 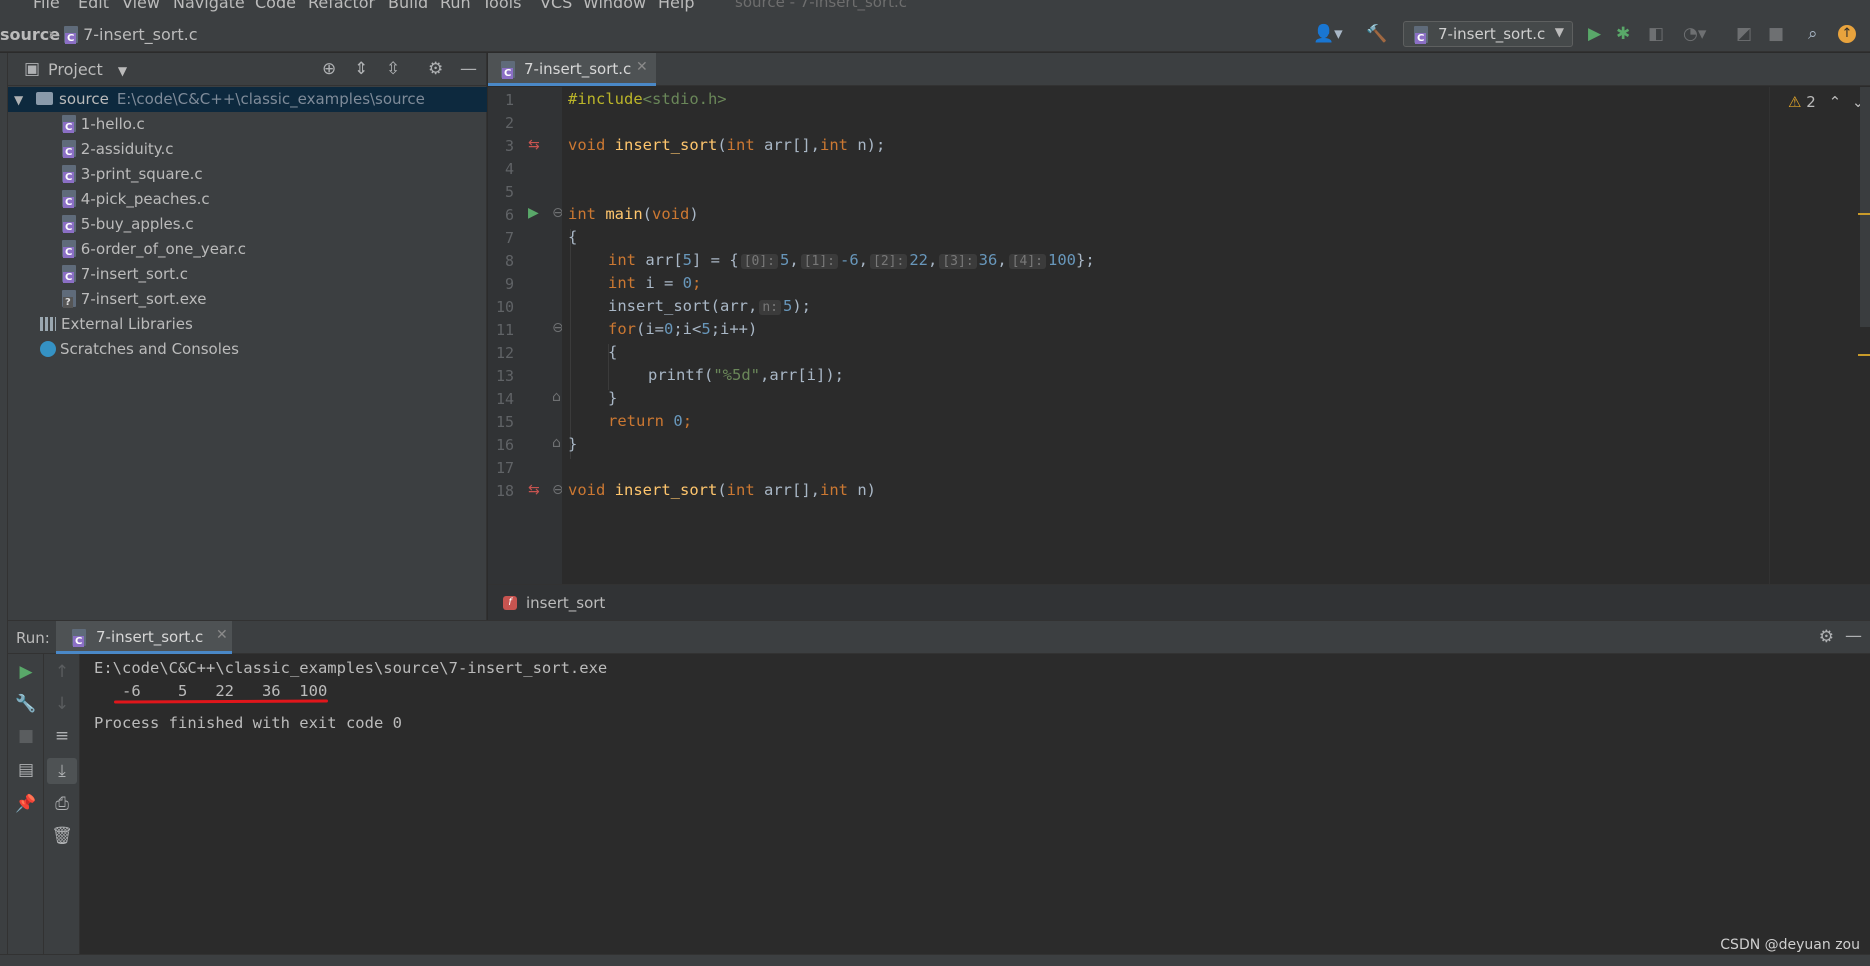 I want to click on code-line-6: int main(void), so click(x=633, y=214).